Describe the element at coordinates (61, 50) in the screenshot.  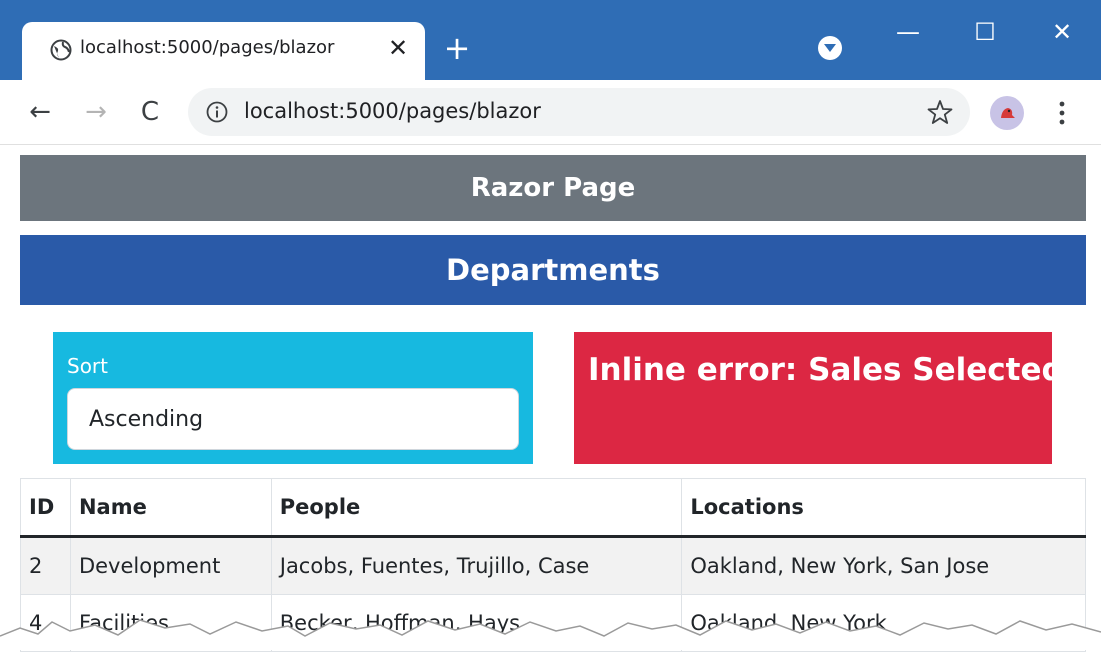
I see `globe-icon` at that location.